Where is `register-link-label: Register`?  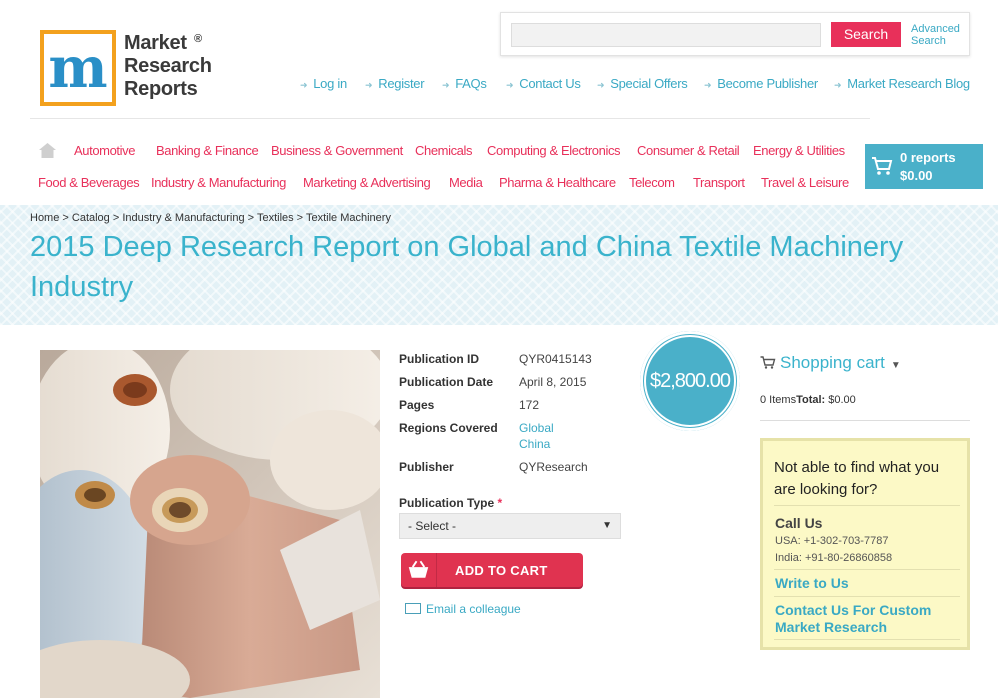
register-link-label: Register is located at coordinates (401, 83).